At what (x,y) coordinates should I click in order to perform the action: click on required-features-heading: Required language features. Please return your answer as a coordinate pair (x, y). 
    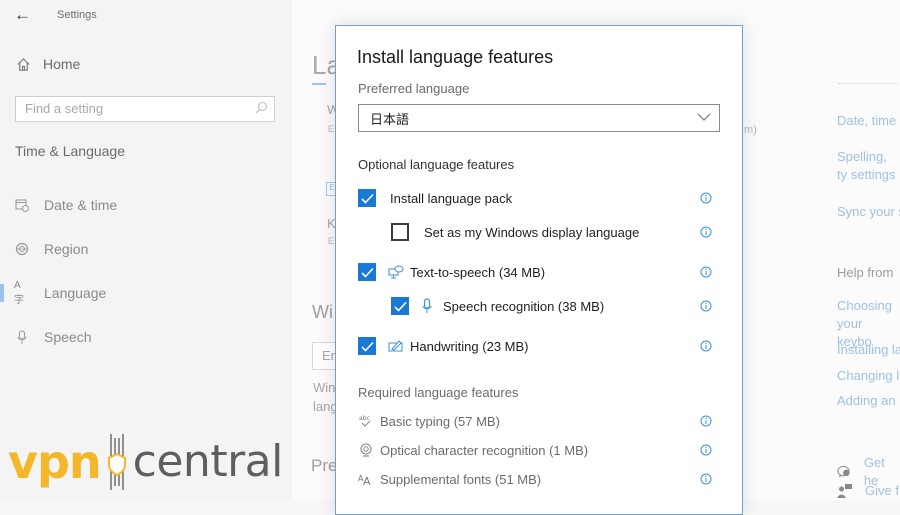
    Looking at the image, I should click on (438, 392).